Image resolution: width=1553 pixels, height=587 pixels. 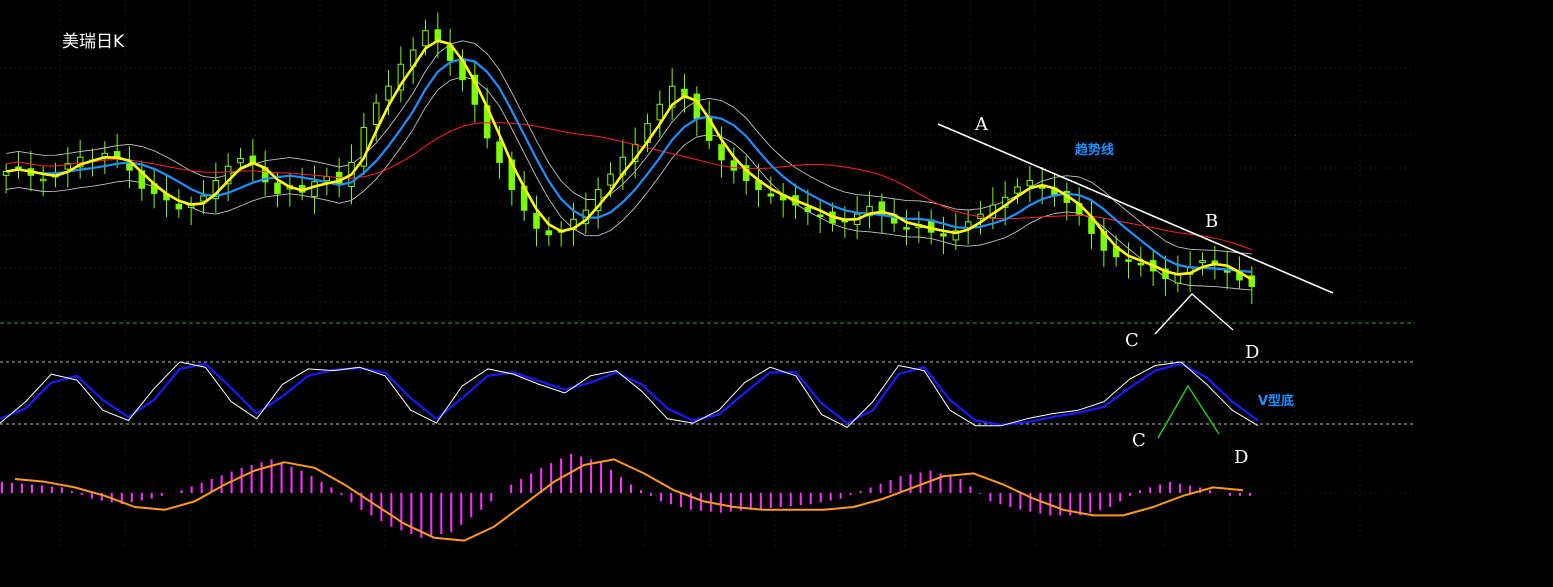 I want to click on price-v-pattern, so click(x=1194, y=314).